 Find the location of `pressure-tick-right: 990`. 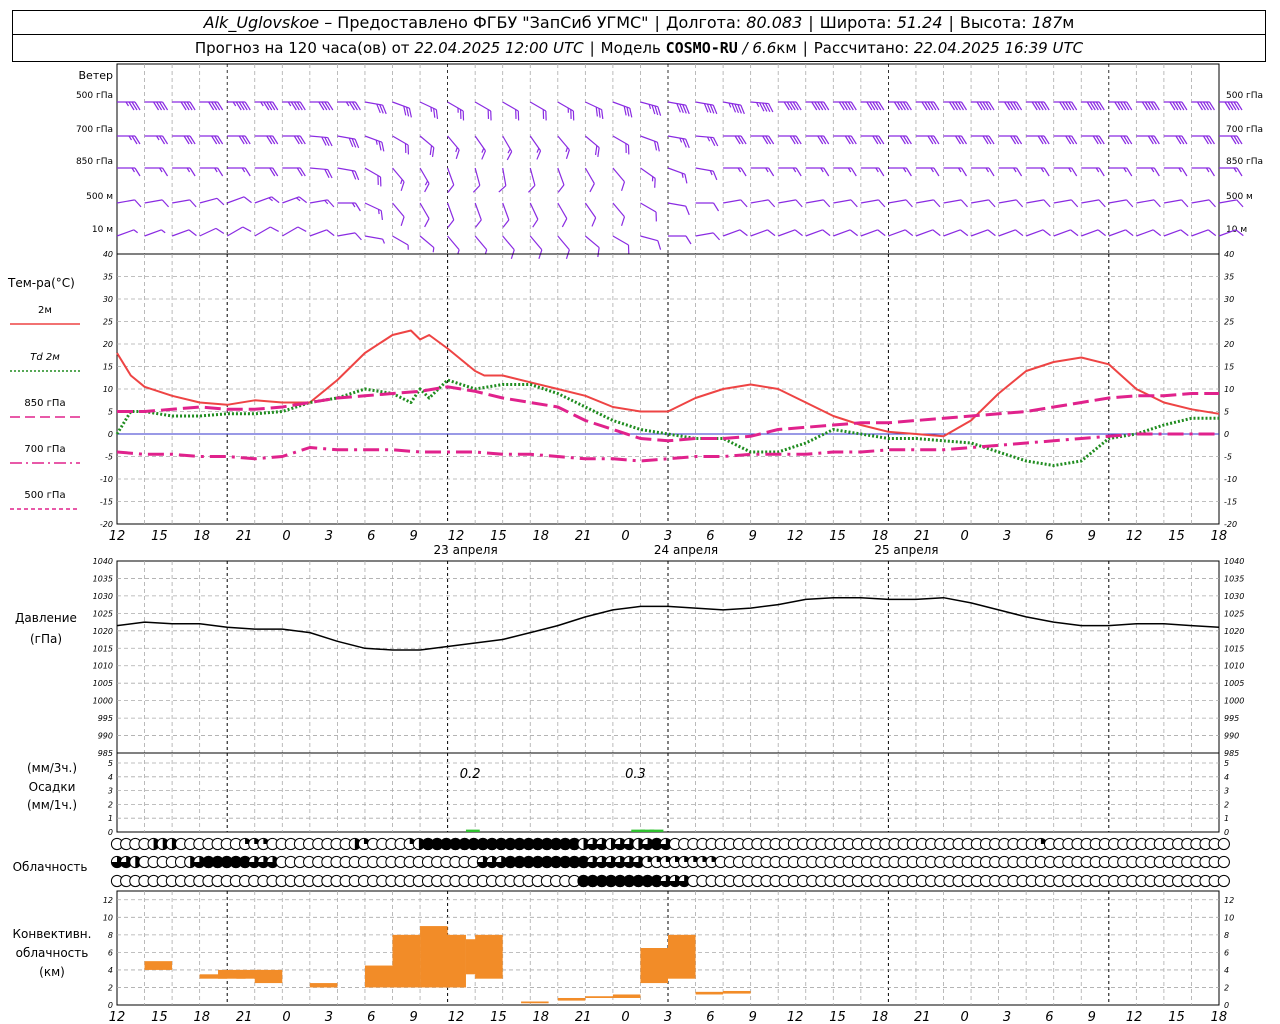

pressure-tick-right: 990 is located at coordinates (1231, 736).